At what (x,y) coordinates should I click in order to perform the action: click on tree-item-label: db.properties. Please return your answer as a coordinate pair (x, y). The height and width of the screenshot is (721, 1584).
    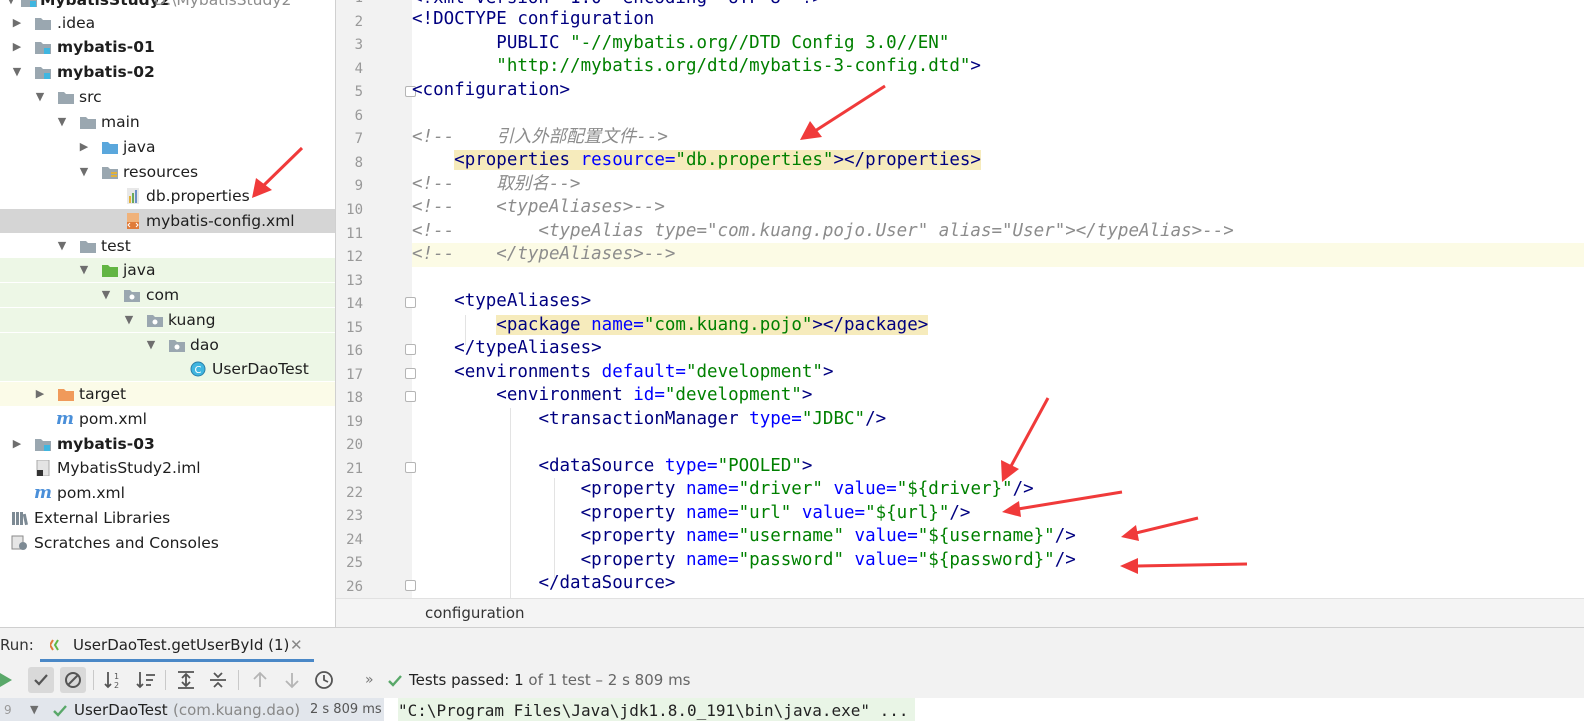
    Looking at the image, I should click on (198, 196).